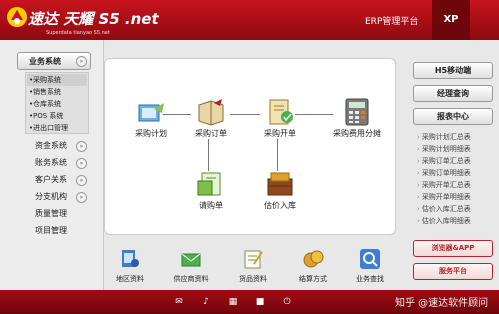 Image resolution: width=499 pixels, height=314 pixels. Describe the element at coordinates (451, 20) in the screenshot. I see `edition-badge: XP` at that location.